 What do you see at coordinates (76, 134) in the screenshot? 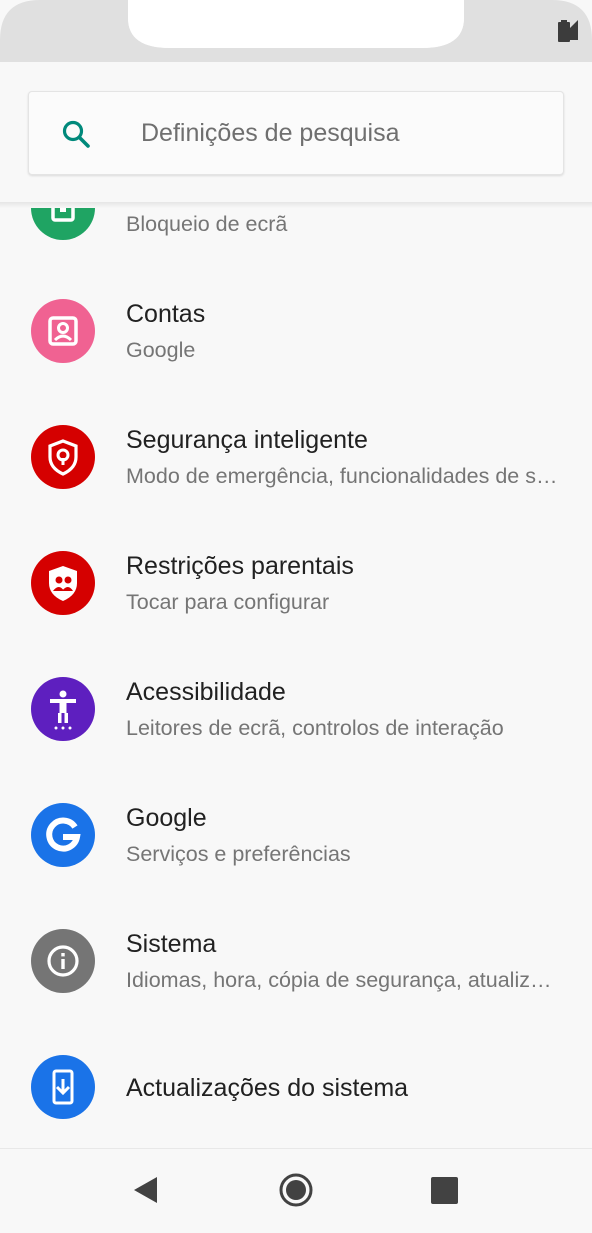
I see `search-icon` at bounding box center [76, 134].